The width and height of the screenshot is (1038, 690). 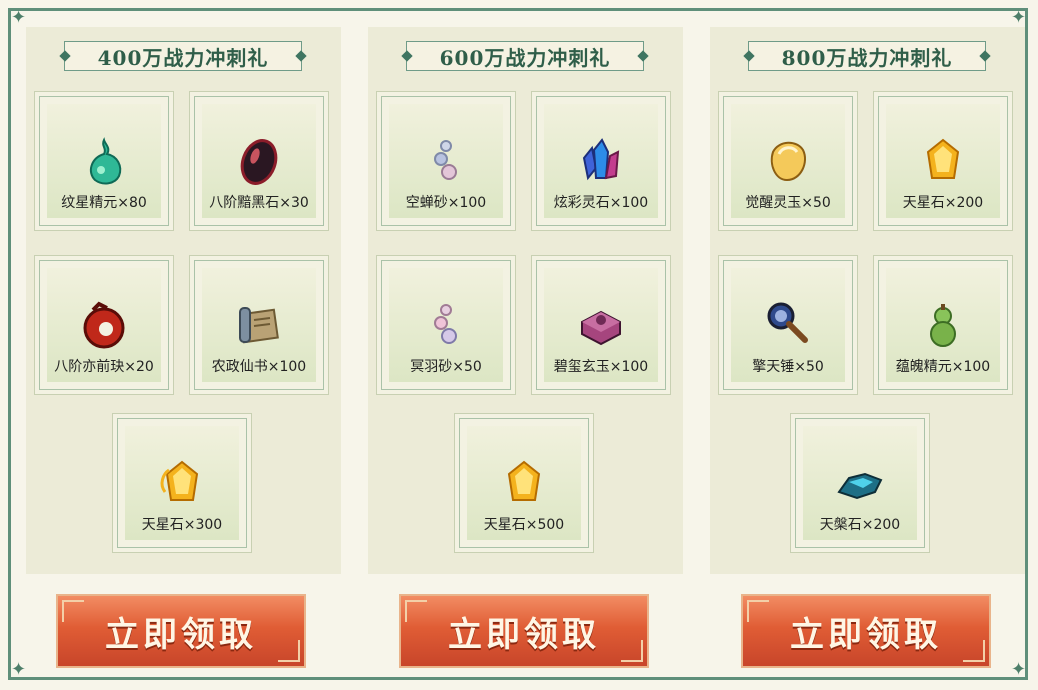 I want to click on claim-button-400w: 立即领取, so click(x=181, y=631).